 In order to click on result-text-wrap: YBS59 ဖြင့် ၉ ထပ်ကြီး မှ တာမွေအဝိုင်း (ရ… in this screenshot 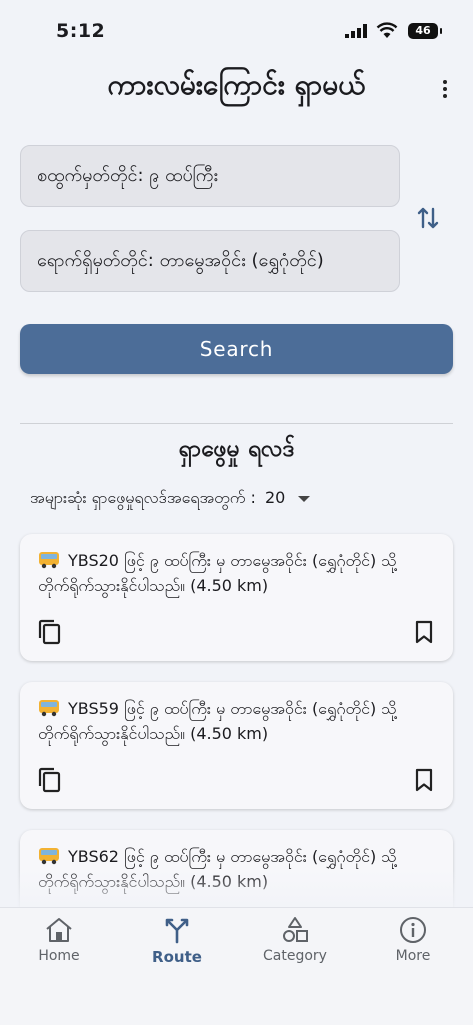, I will do `click(228, 721)`.